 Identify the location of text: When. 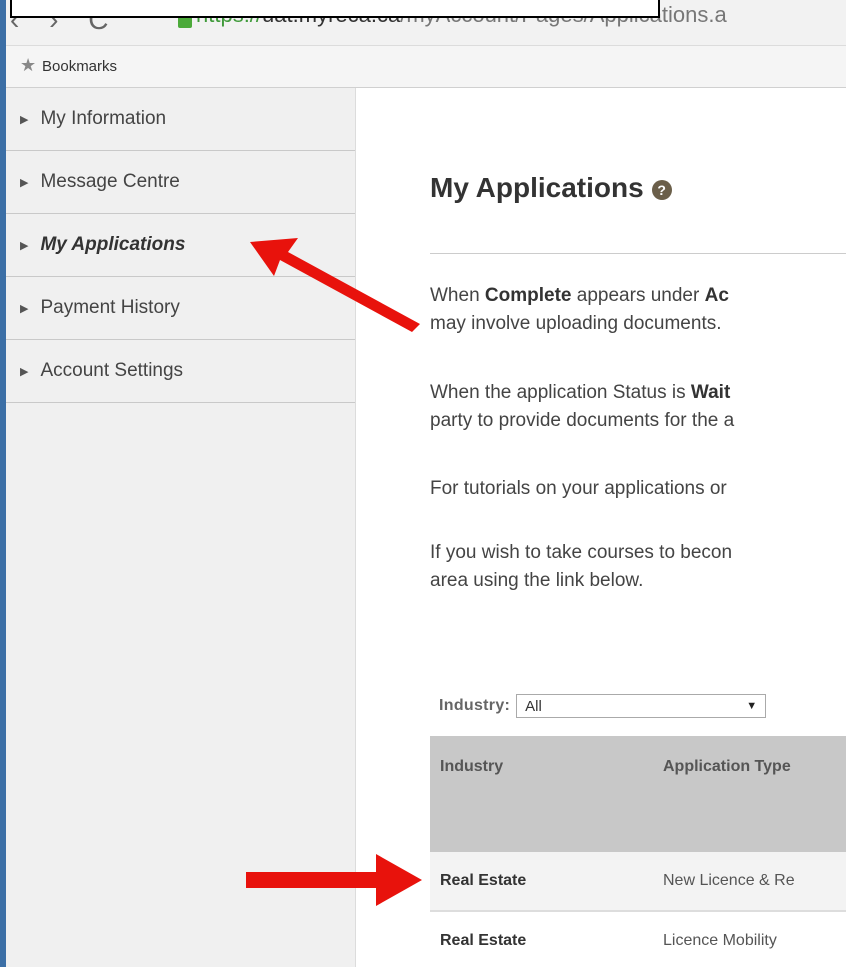
(457, 295).